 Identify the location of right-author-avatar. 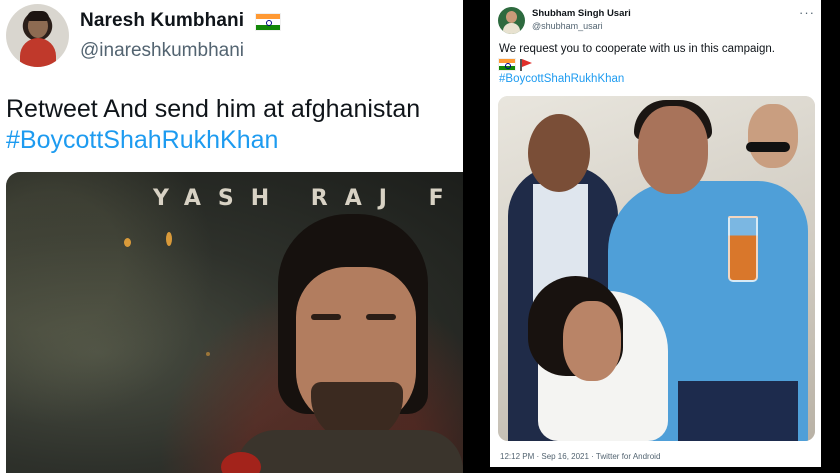
(511, 20).